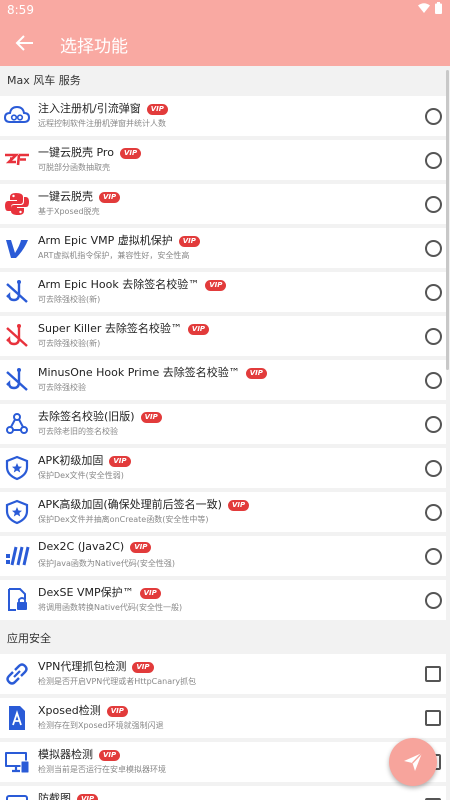 The height and width of the screenshot is (800, 450). Describe the element at coordinates (107, 563) in the screenshot. I see `item-description: 保护Java函数为Native代码(安全性强)` at that location.